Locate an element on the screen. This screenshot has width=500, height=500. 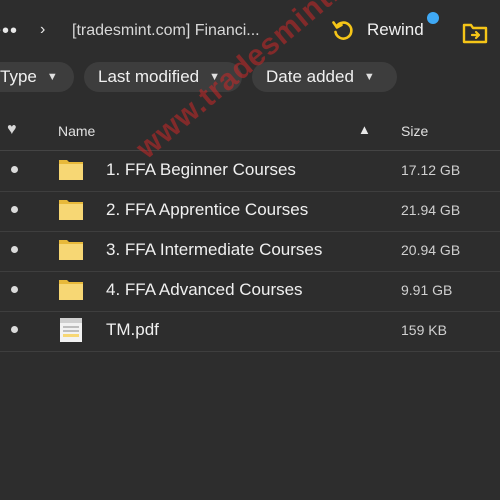
top-bar: ••• › [tradesmint.com] Financi... Rewind is located at coordinates (250, 31).